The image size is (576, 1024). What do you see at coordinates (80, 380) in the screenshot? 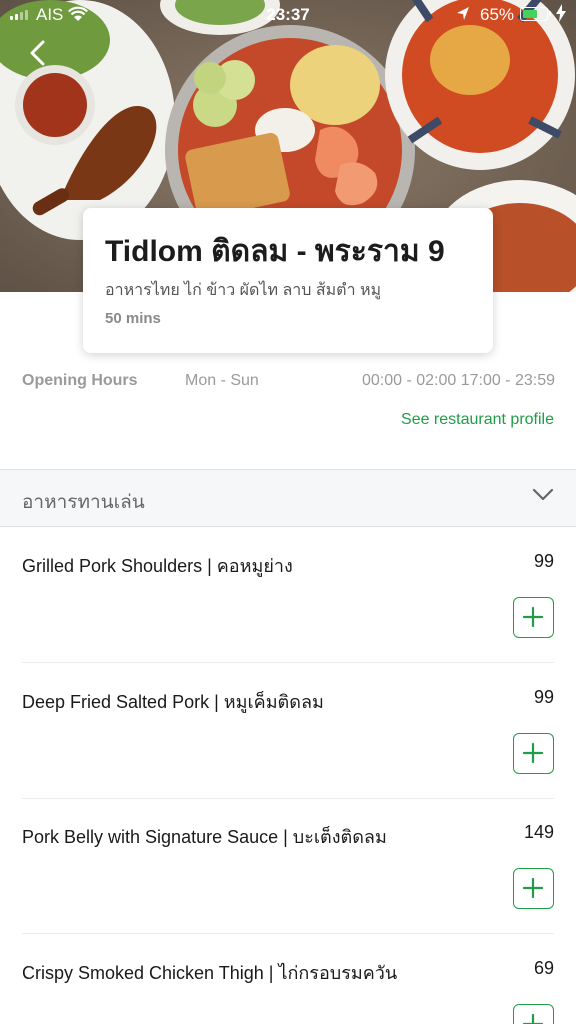
I see `opening-hours-label: Opening Hours` at bounding box center [80, 380].